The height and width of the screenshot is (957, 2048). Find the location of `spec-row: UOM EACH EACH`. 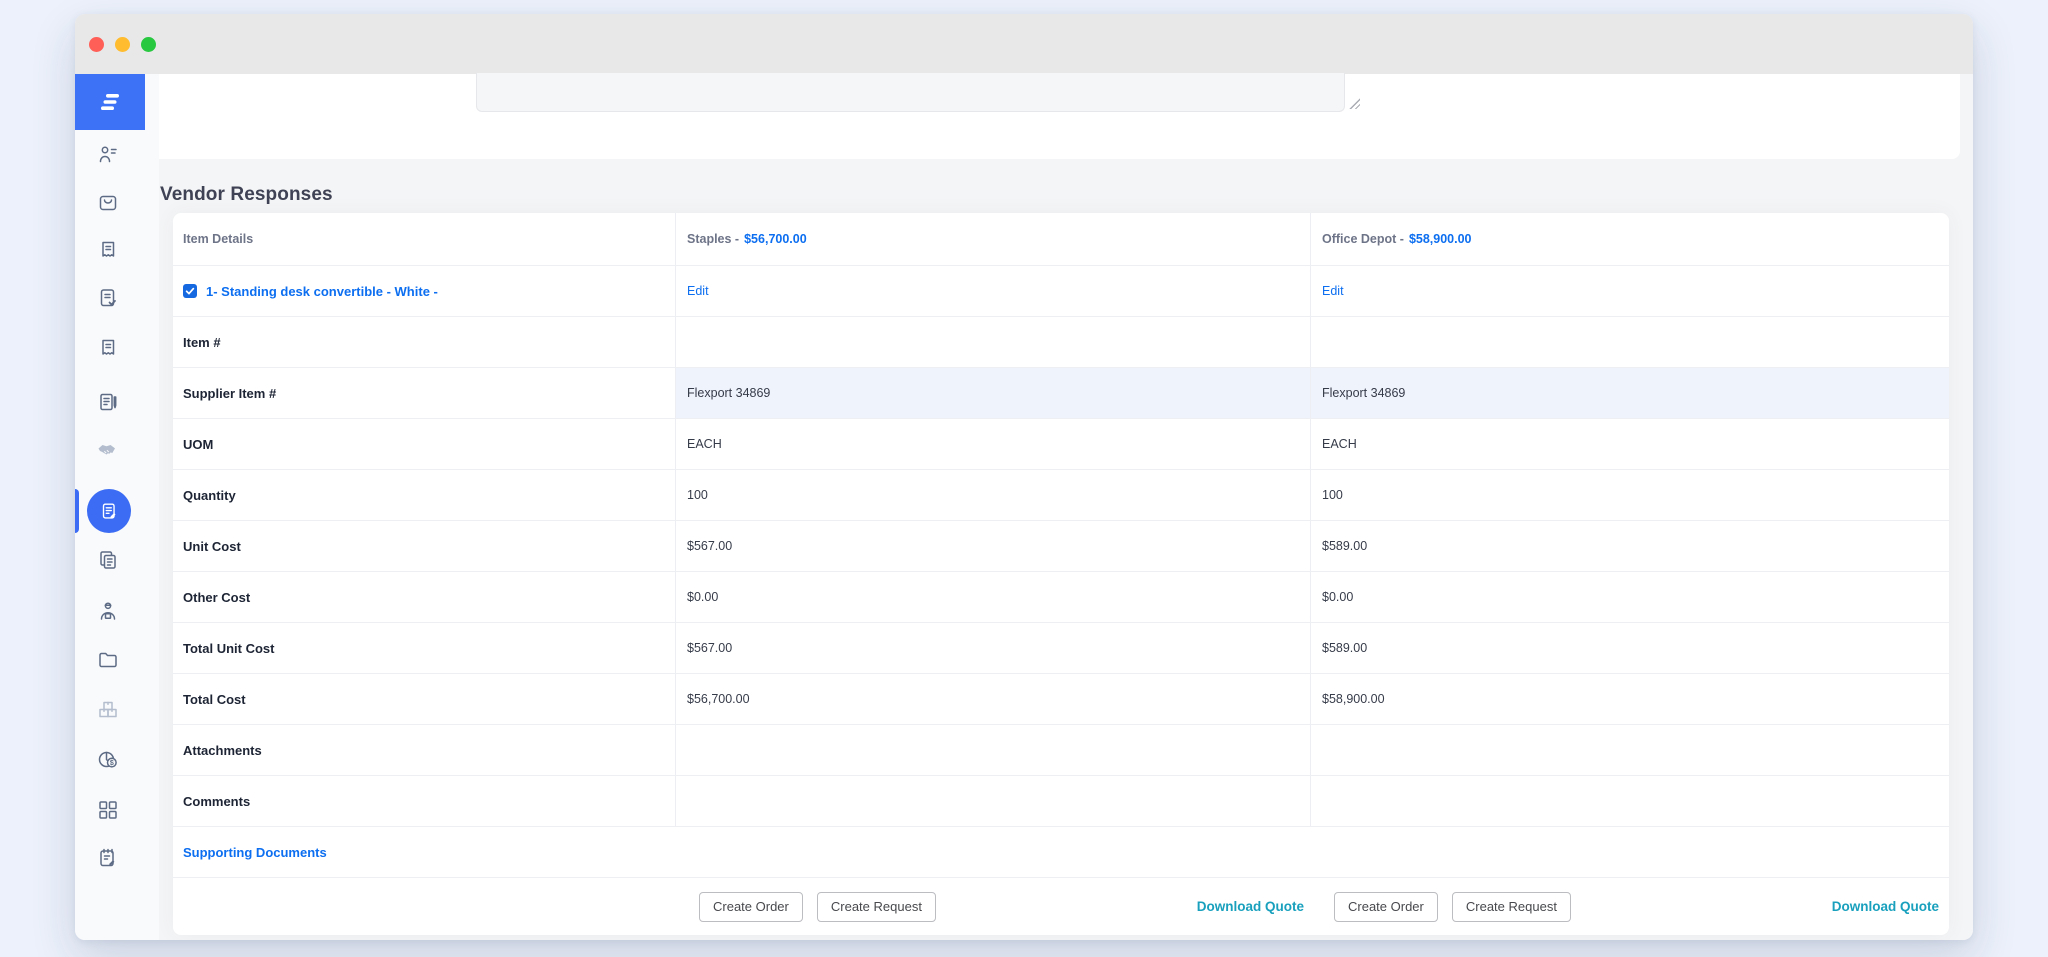

spec-row: UOM EACH EACH is located at coordinates (1061, 443).